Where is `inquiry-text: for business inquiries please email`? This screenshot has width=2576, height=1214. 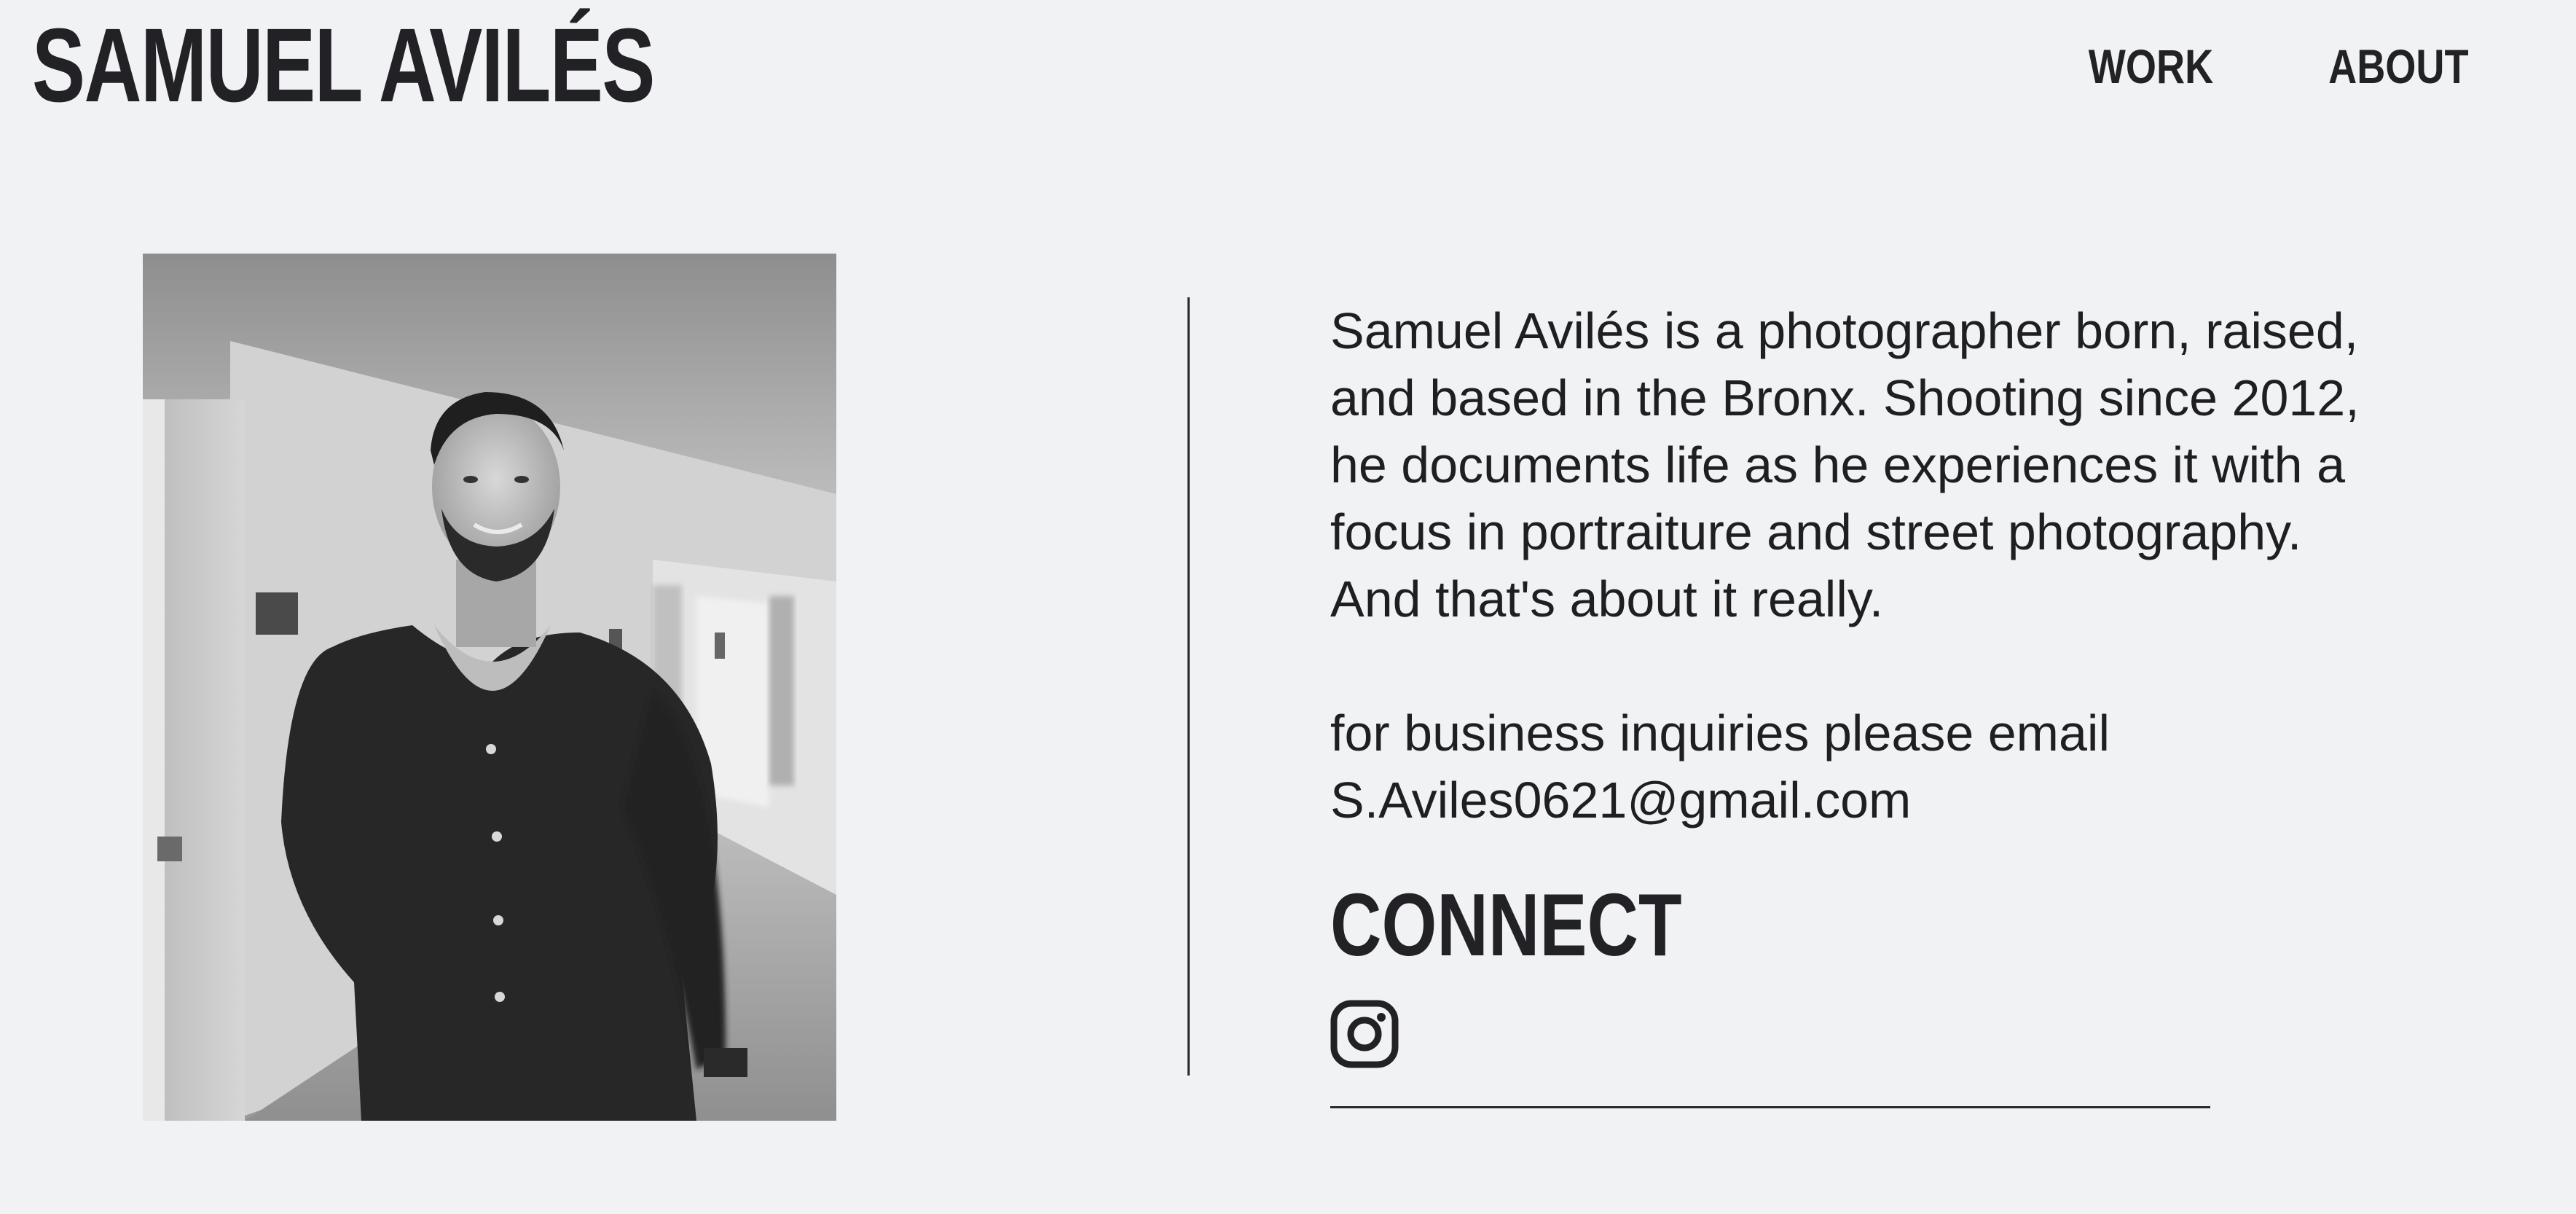
inquiry-text: for business inquiries please email is located at coordinates (1720, 733).